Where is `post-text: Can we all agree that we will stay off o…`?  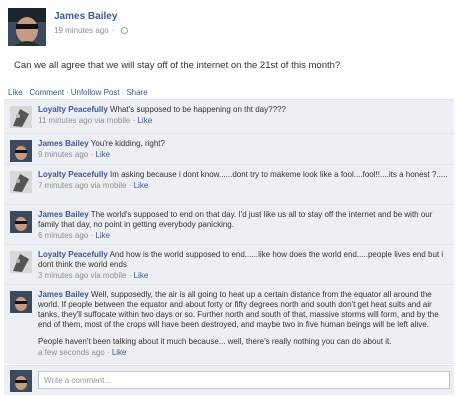 post-text: Can we all agree that we will stay off o… is located at coordinates (177, 65).